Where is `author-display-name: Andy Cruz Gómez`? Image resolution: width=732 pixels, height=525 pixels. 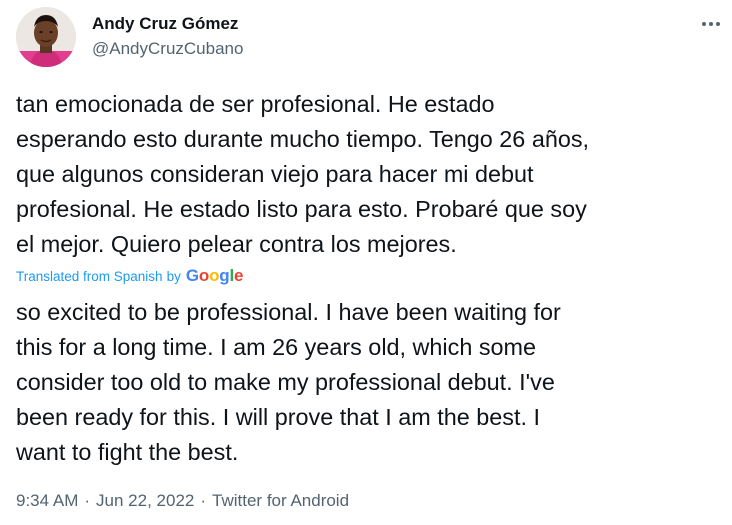
author-display-name: Andy Cruz Gómez is located at coordinates (165, 24).